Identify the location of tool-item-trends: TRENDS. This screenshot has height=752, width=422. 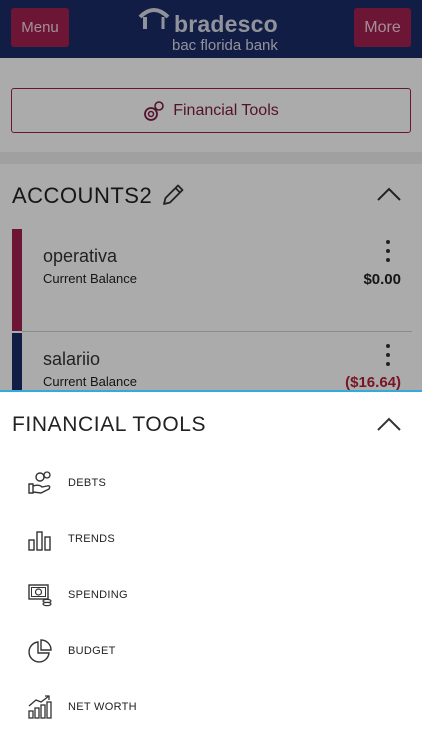
(211, 540).